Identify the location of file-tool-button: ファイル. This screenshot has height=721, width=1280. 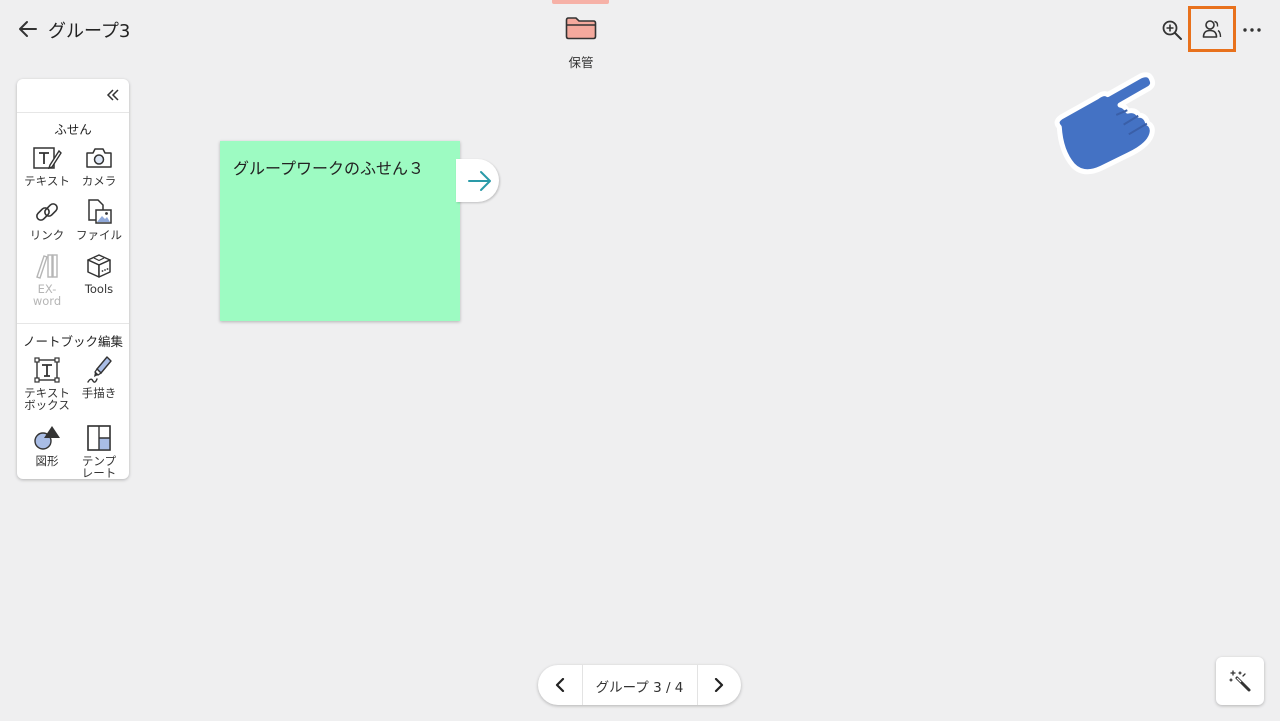
(99, 219).